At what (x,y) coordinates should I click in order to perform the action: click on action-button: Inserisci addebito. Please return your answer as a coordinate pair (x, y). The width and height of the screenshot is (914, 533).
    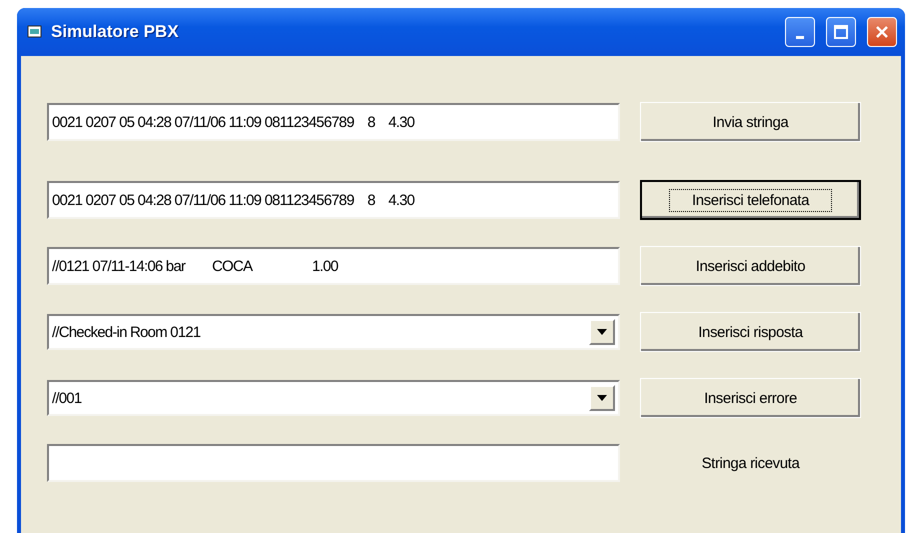
    Looking at the image, I should click on (750, 266).